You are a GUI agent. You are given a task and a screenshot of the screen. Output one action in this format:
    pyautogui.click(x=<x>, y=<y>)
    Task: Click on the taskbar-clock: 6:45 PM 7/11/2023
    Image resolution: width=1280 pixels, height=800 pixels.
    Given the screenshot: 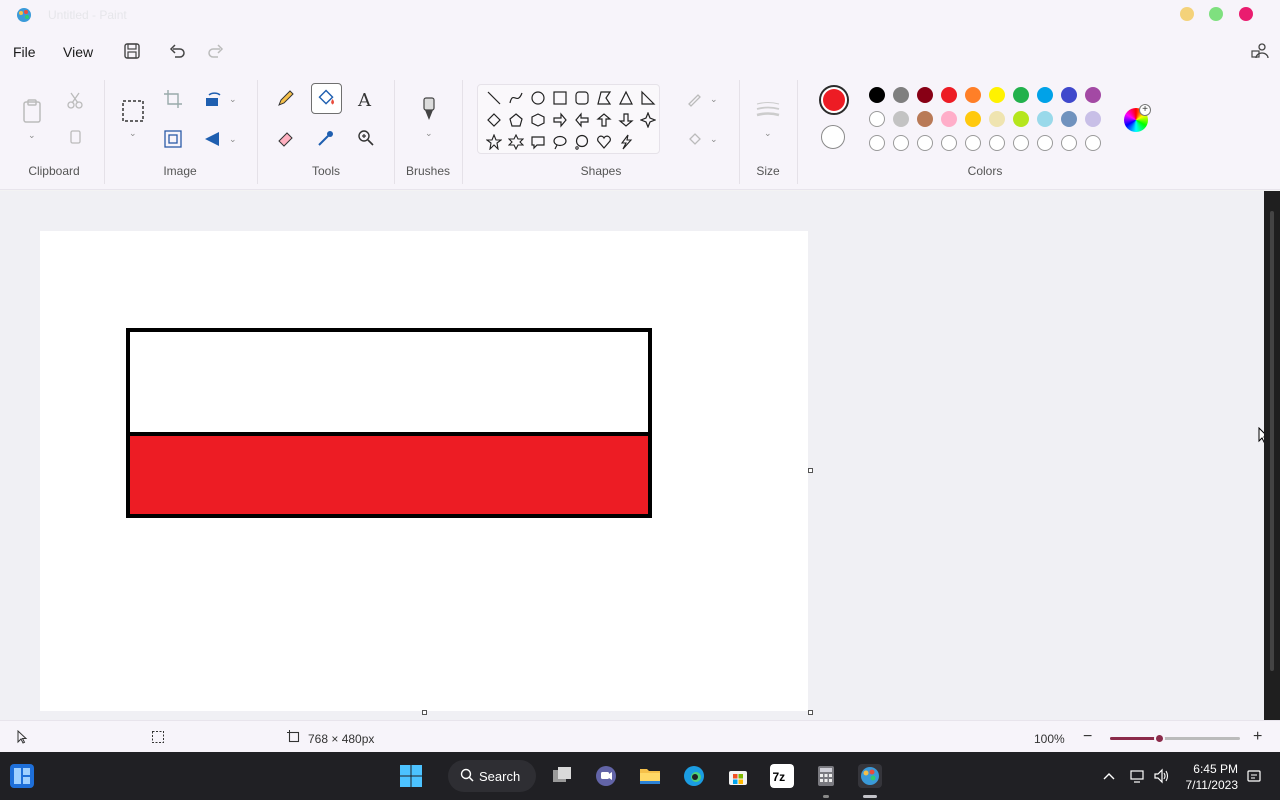 What is the action you would take?
    pyautogui.click(x=1210, y=777)
    